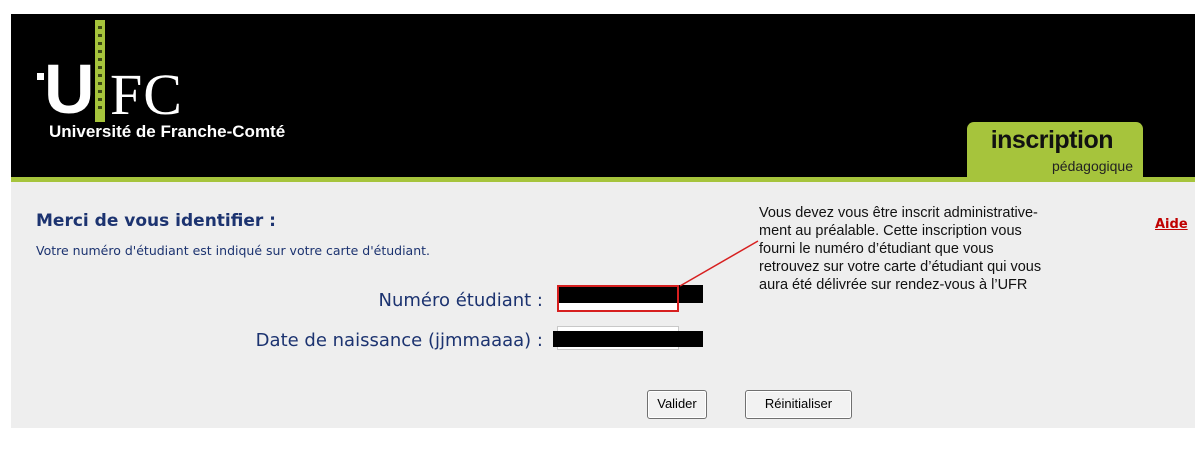 The width and height of the screenshot is (1195, 459). I want to click on annotation-connector-line, so click(719, 263).